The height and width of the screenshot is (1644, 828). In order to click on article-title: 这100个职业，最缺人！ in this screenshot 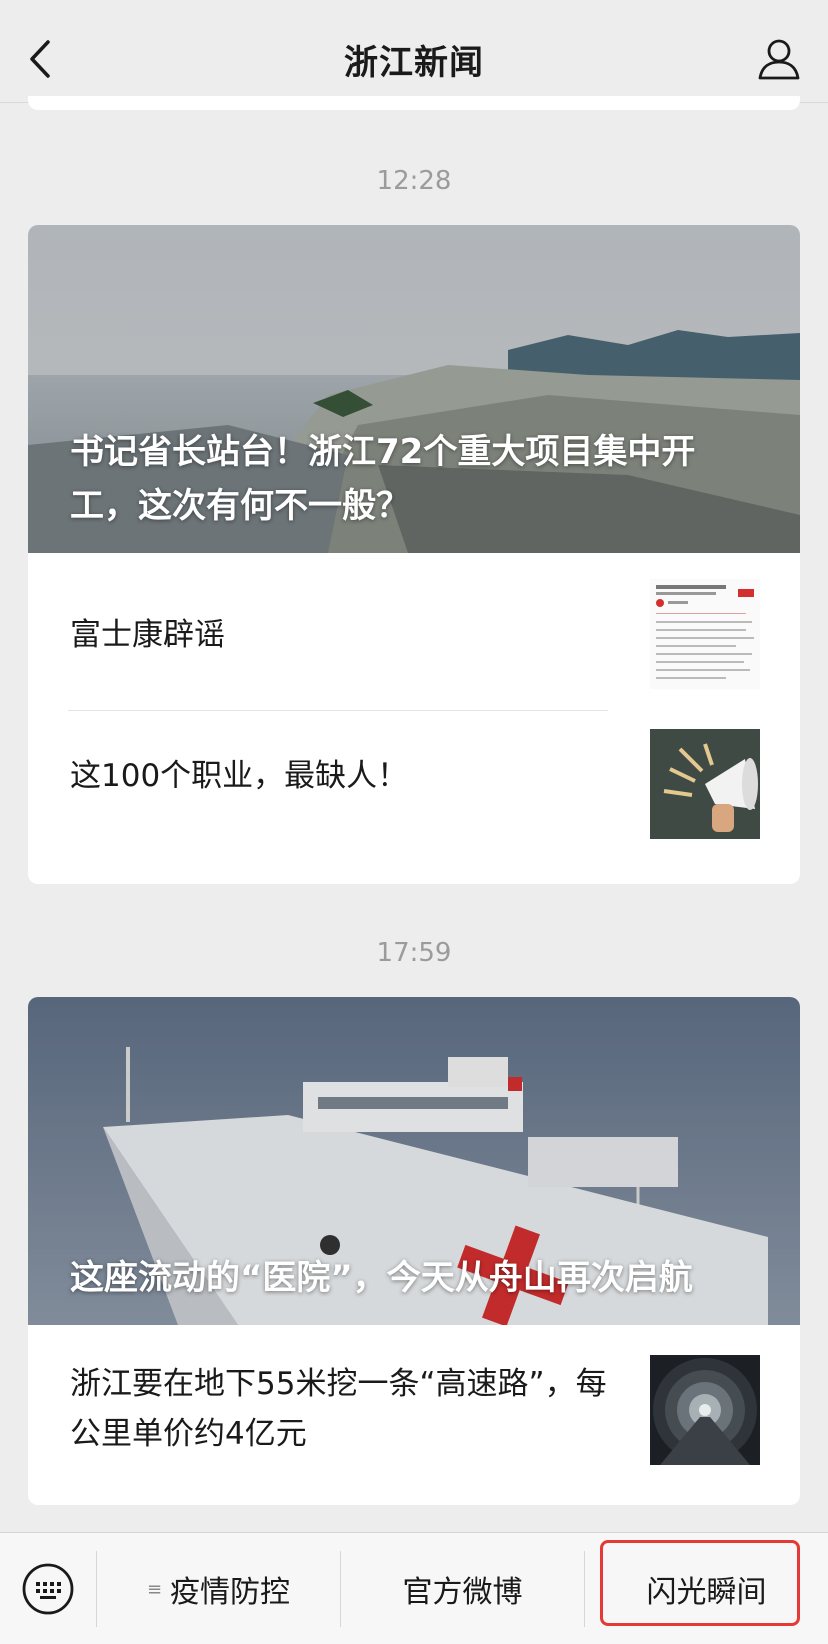, I will do `click(239, 776)`.